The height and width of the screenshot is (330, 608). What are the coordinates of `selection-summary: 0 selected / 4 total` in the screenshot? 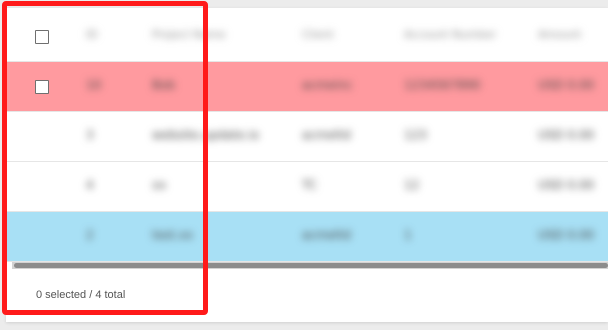 It's located at (81, 295).